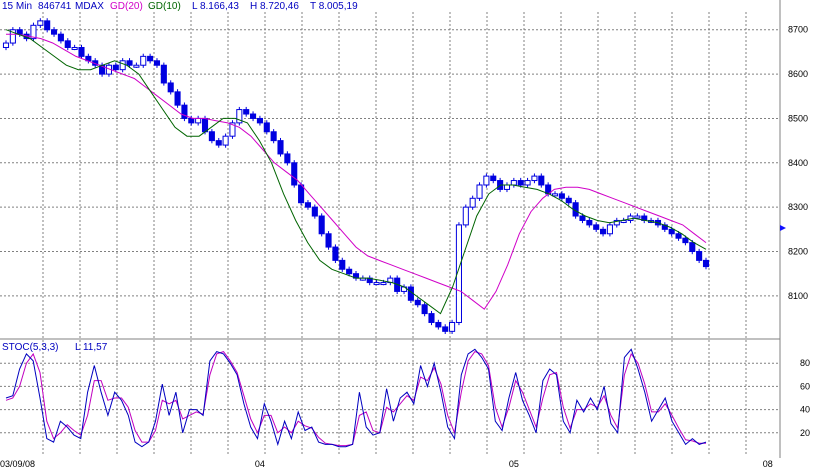 The image size is (816, 472). Describe the element at coordinates (30, 347) in the screenshot. I see `stoch-label: STOC(5,3,3)` at that location.